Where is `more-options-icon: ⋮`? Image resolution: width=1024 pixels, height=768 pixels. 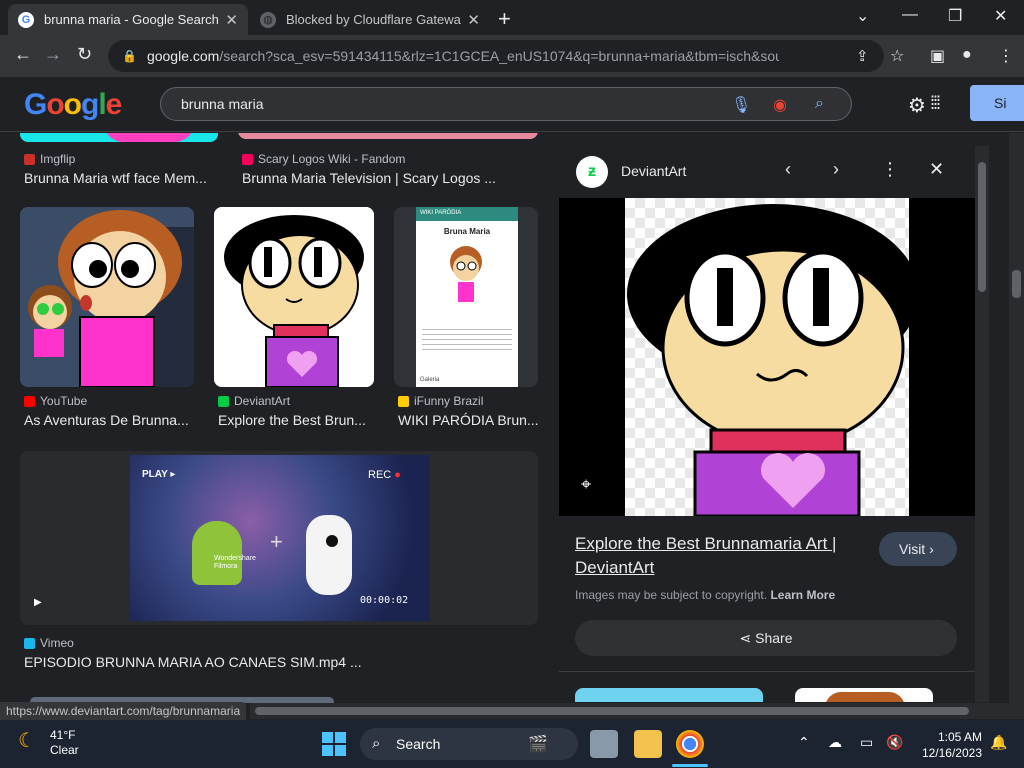
more-options-icon: ⋮ is located at coordinates (890, 169).